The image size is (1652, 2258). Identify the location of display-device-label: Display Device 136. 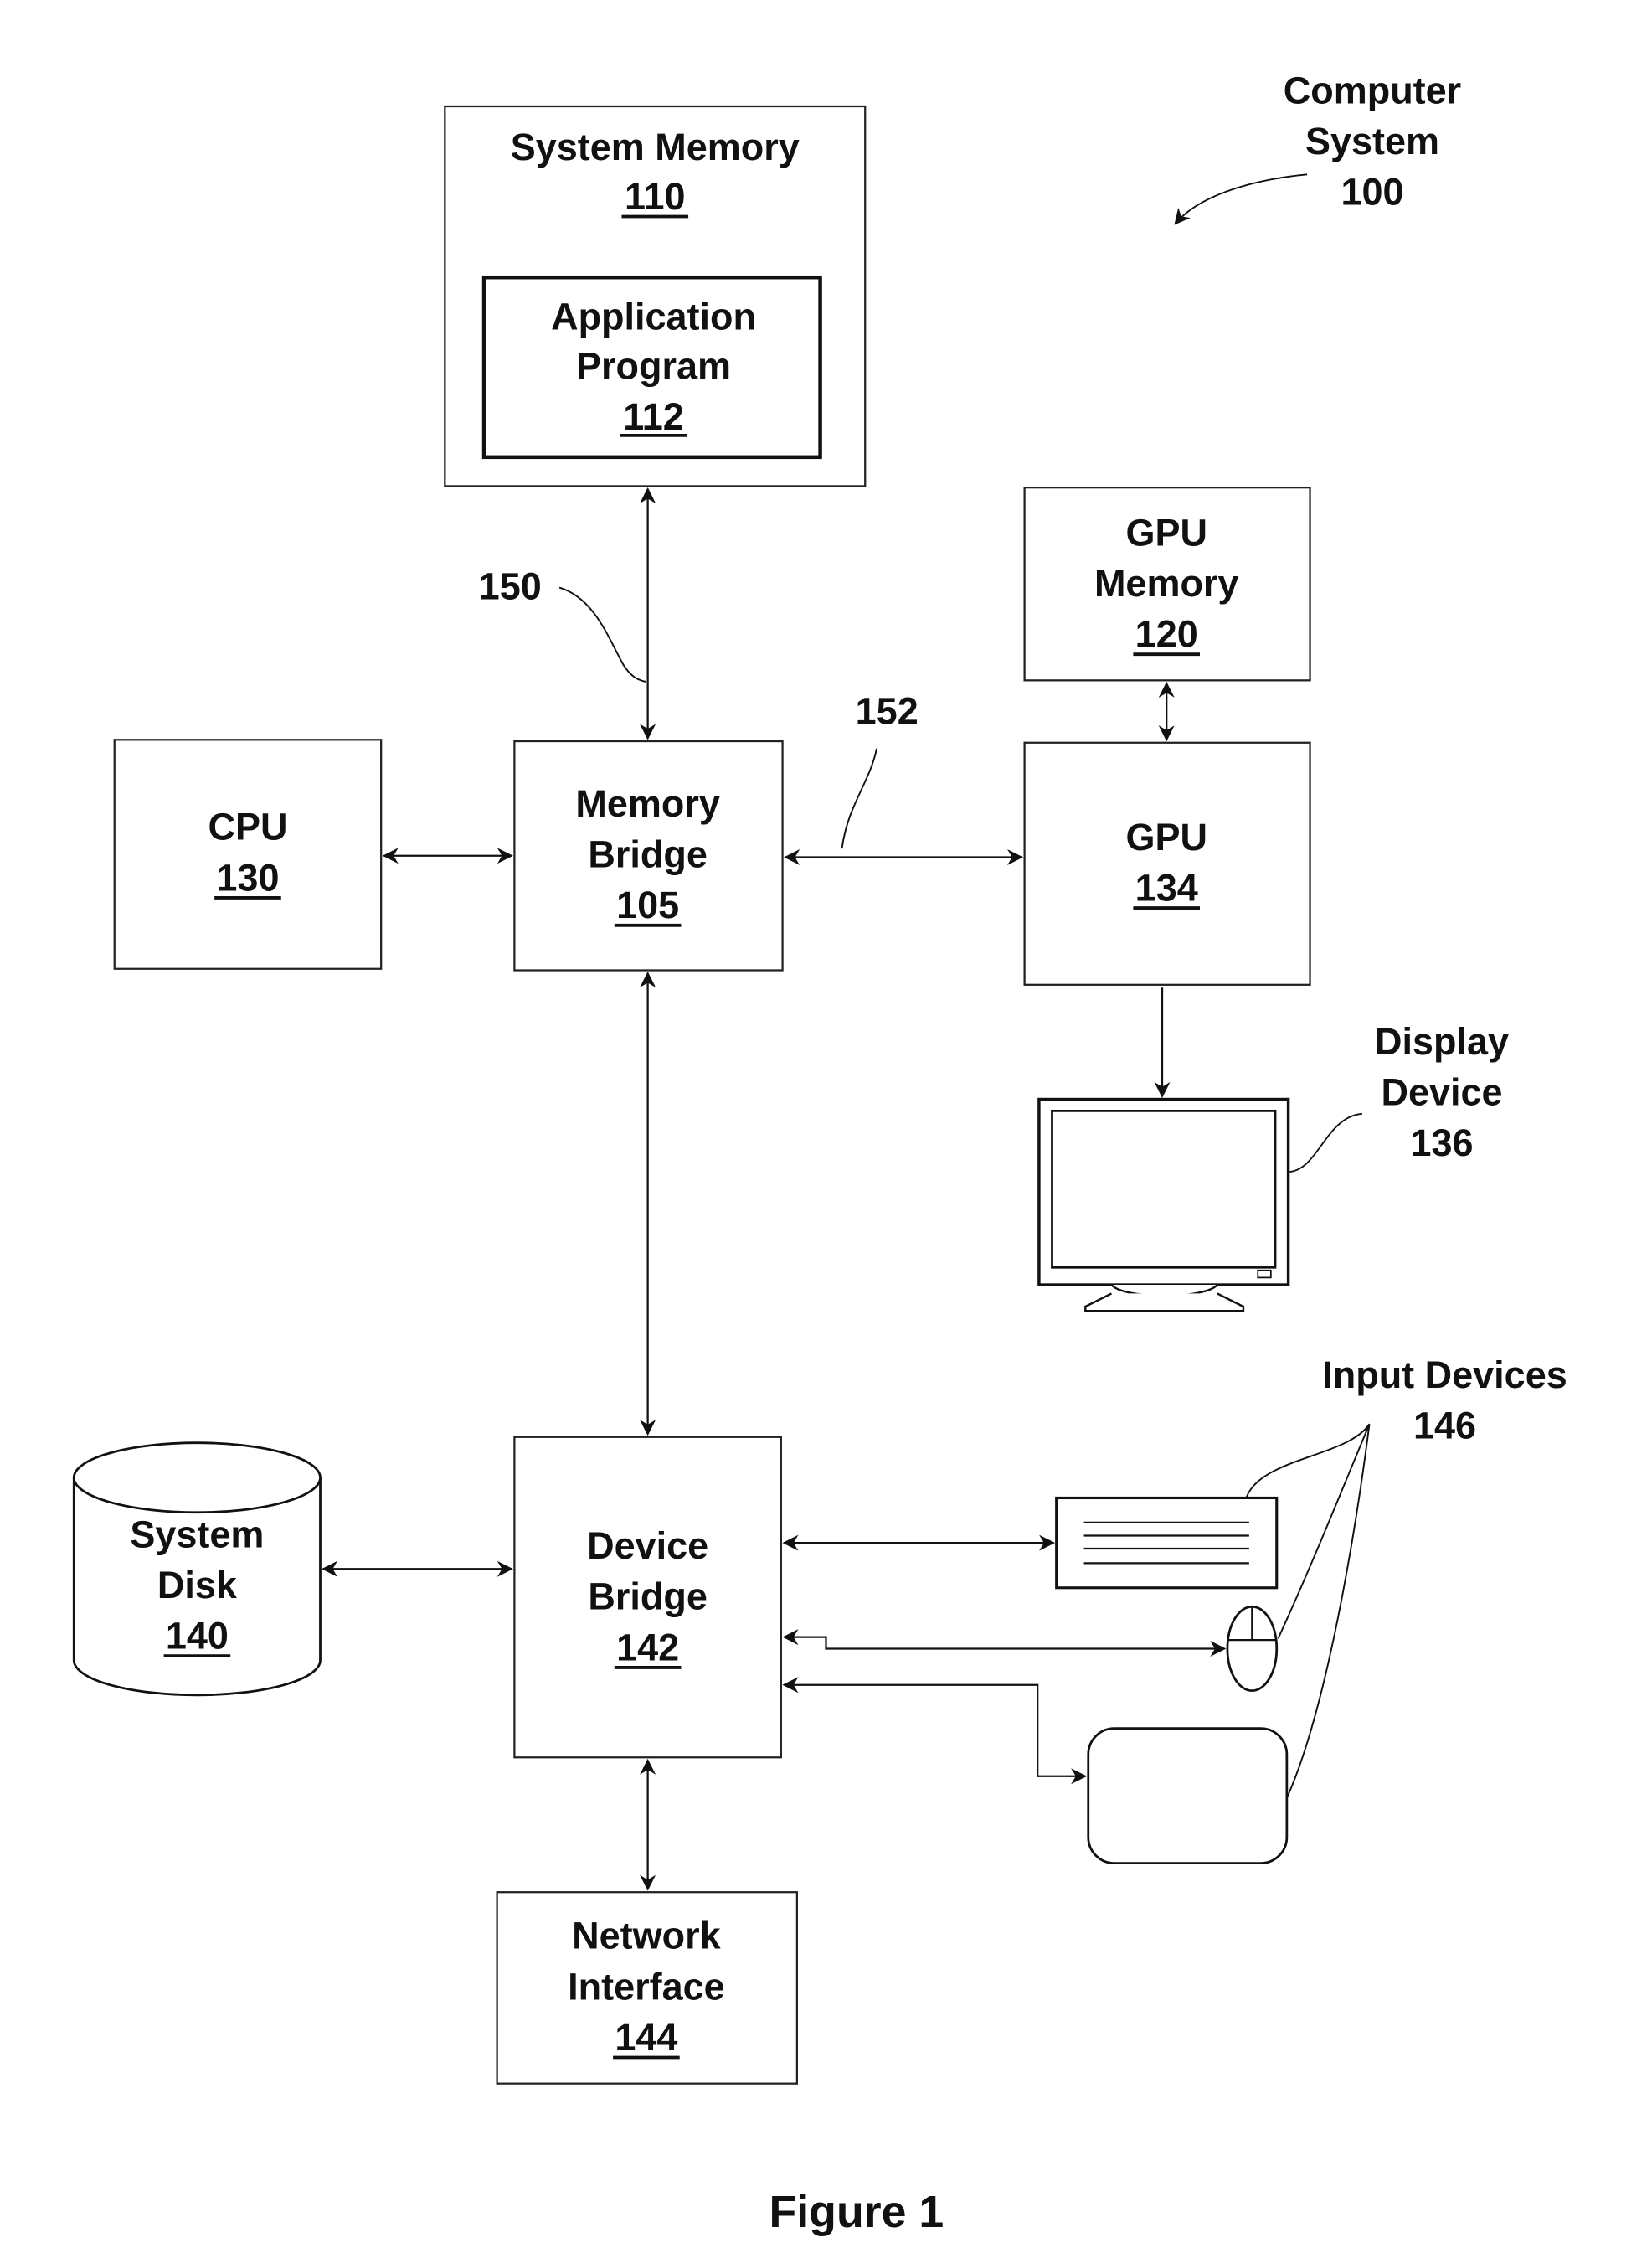
(1399, 1096).